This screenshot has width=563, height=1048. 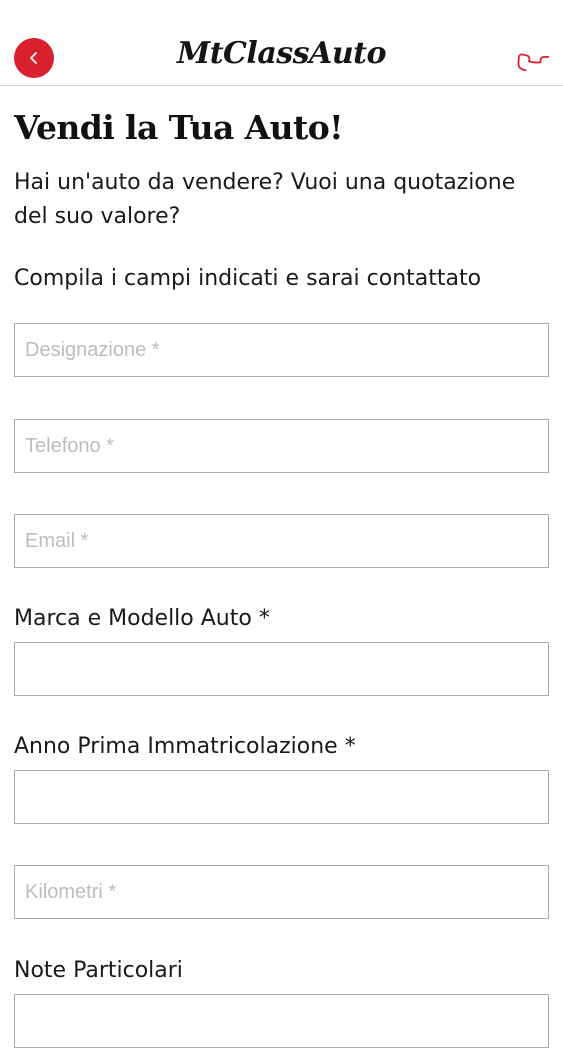 I want to click on app-header: MtClassAuto, so click(x=281, y=43).